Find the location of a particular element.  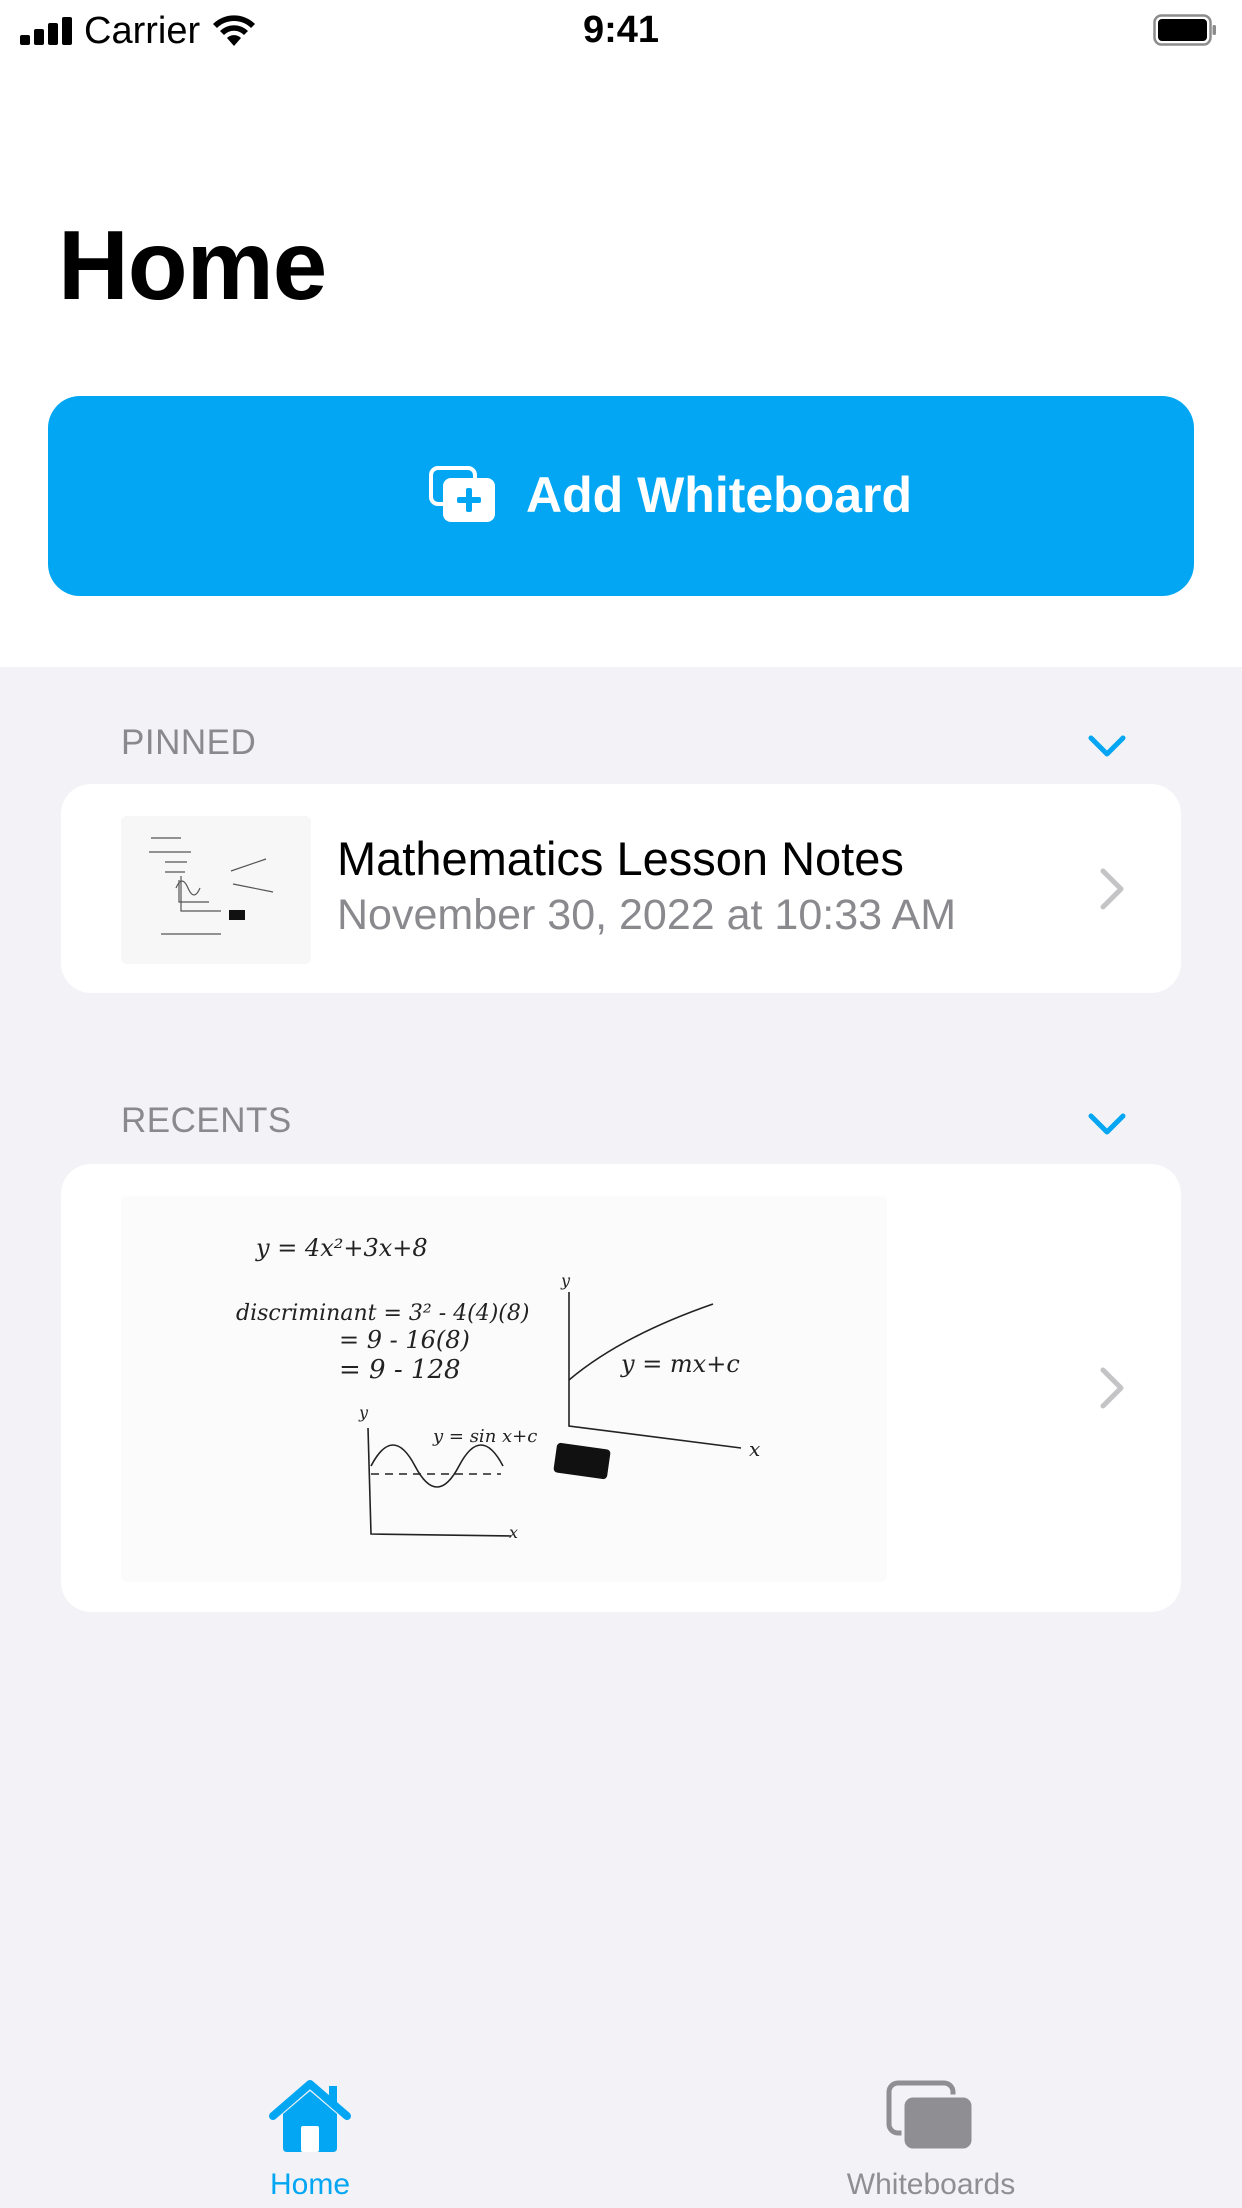

add-whiteboard-button: Add Whiteboard is located at coordinates (621, 496).